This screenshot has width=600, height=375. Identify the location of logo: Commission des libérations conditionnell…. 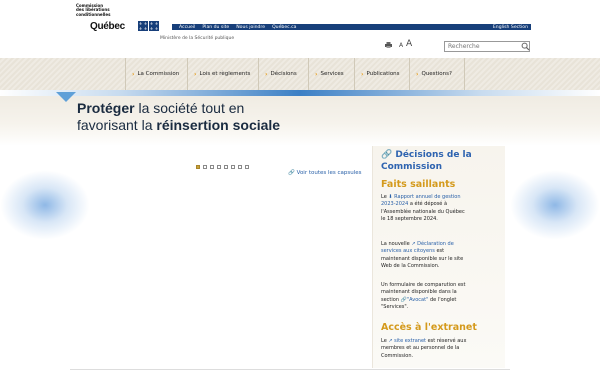
(117, 17).